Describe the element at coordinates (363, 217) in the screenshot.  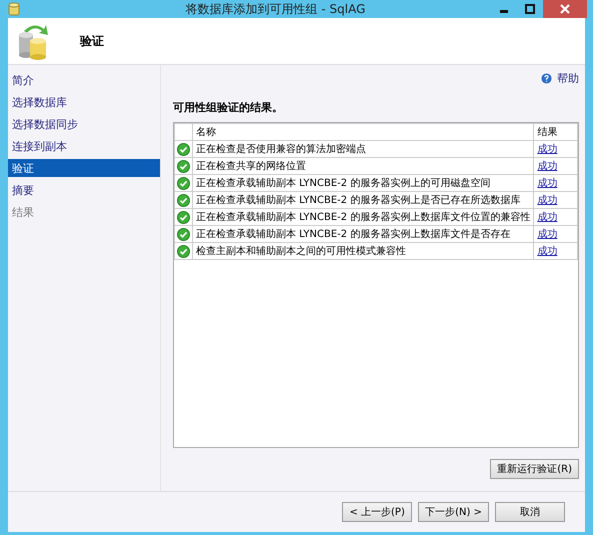
I see `table-cell: 正在检查承载辅助副本 LYNCBE-2 的服务器实例上数据库文件位置的兼容性` at that location.